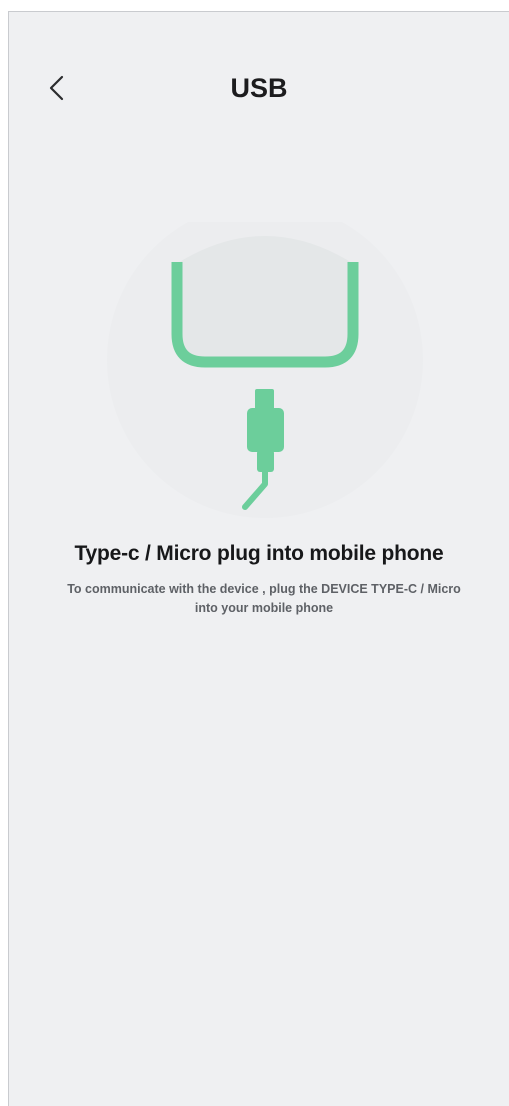 This screenshot has height=1106, width=509. I want to click on device-body, so click(265, 301).